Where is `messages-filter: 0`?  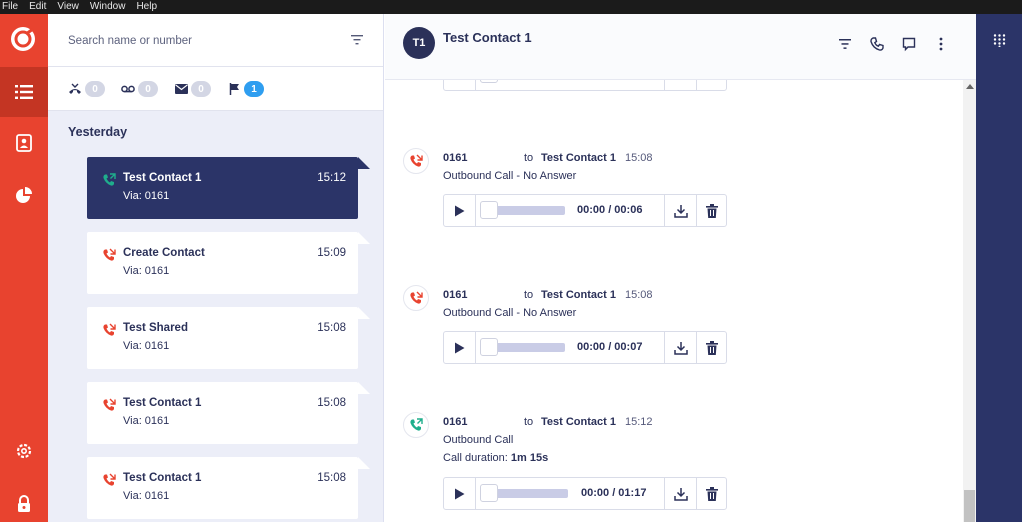
messages-filter: 0 is located at coordinates (193, 89).